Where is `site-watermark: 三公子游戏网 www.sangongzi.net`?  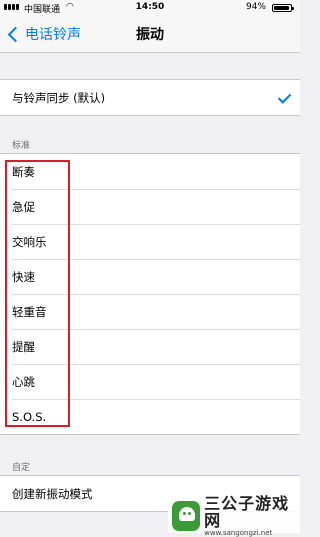
site-watermark: 三公子游戏网 www.sangongzi.net is located at coordinates (234, 516).